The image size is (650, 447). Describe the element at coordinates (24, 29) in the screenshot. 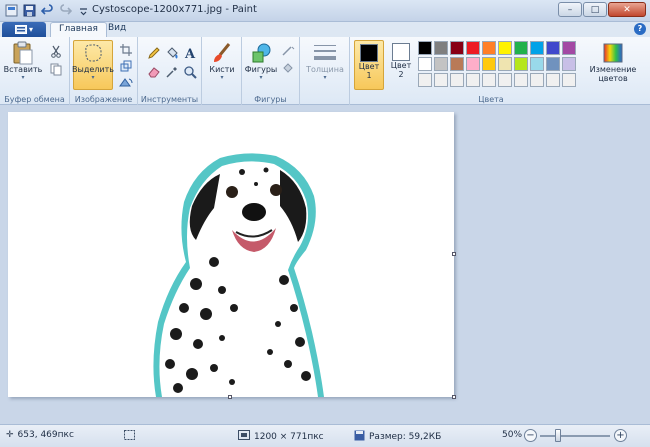

I see `paint-menu-button: ▾` at that location.